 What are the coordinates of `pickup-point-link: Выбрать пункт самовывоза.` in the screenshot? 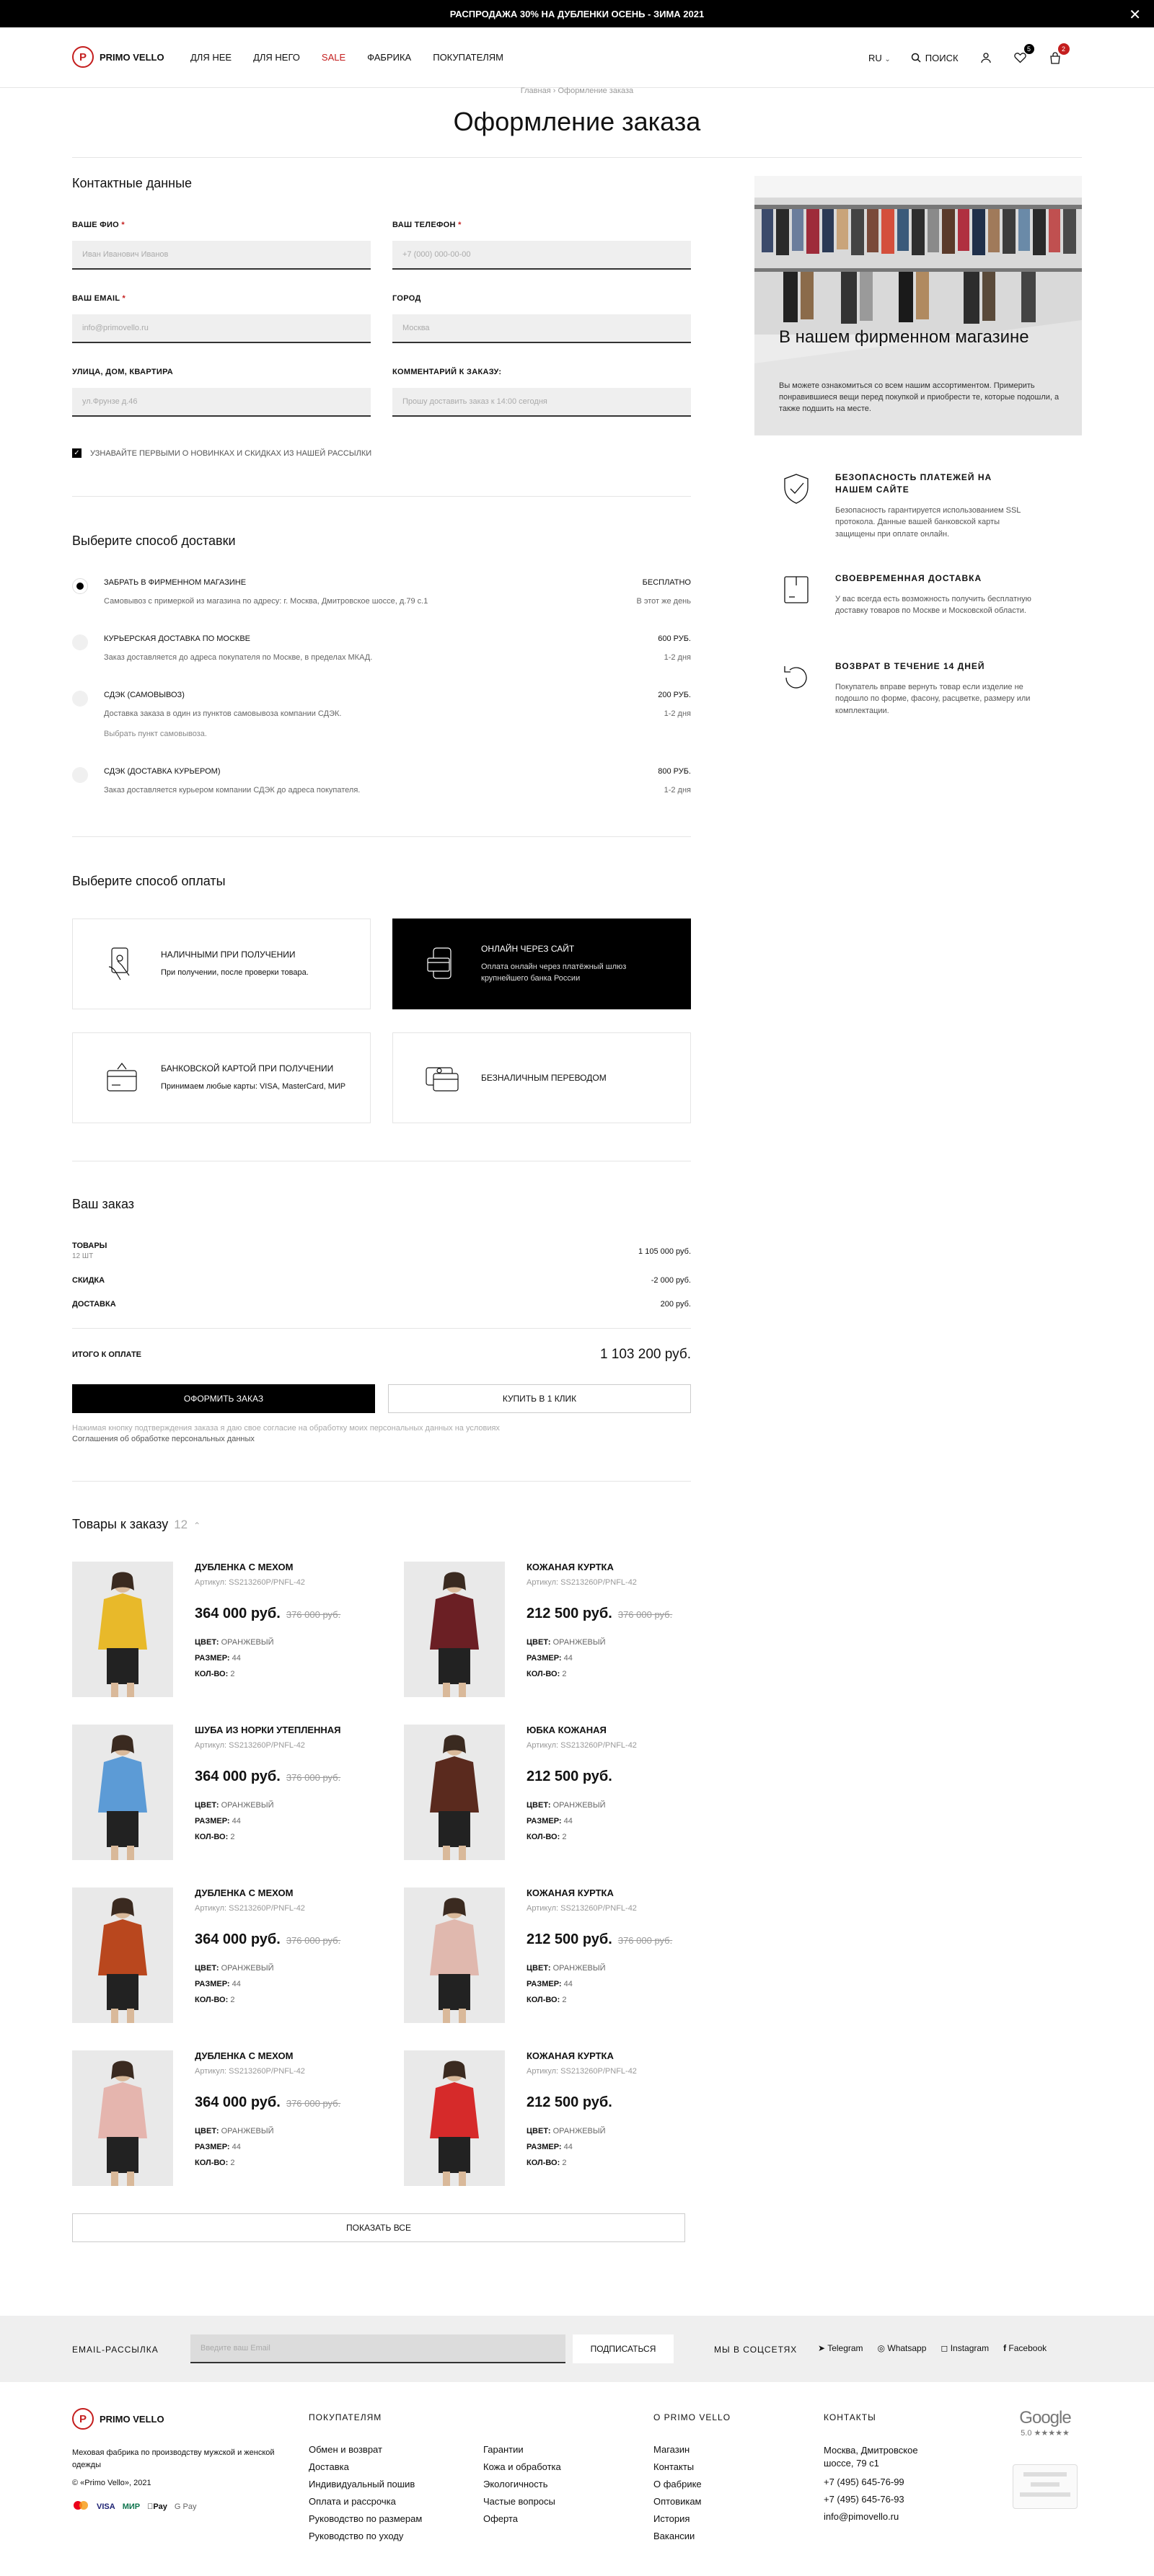 It's located at (155, 734).